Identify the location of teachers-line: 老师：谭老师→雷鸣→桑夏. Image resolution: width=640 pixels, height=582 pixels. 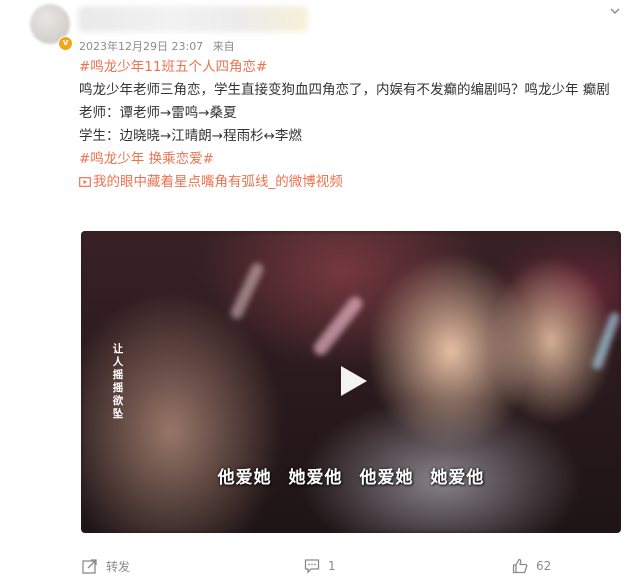
(158, 113).